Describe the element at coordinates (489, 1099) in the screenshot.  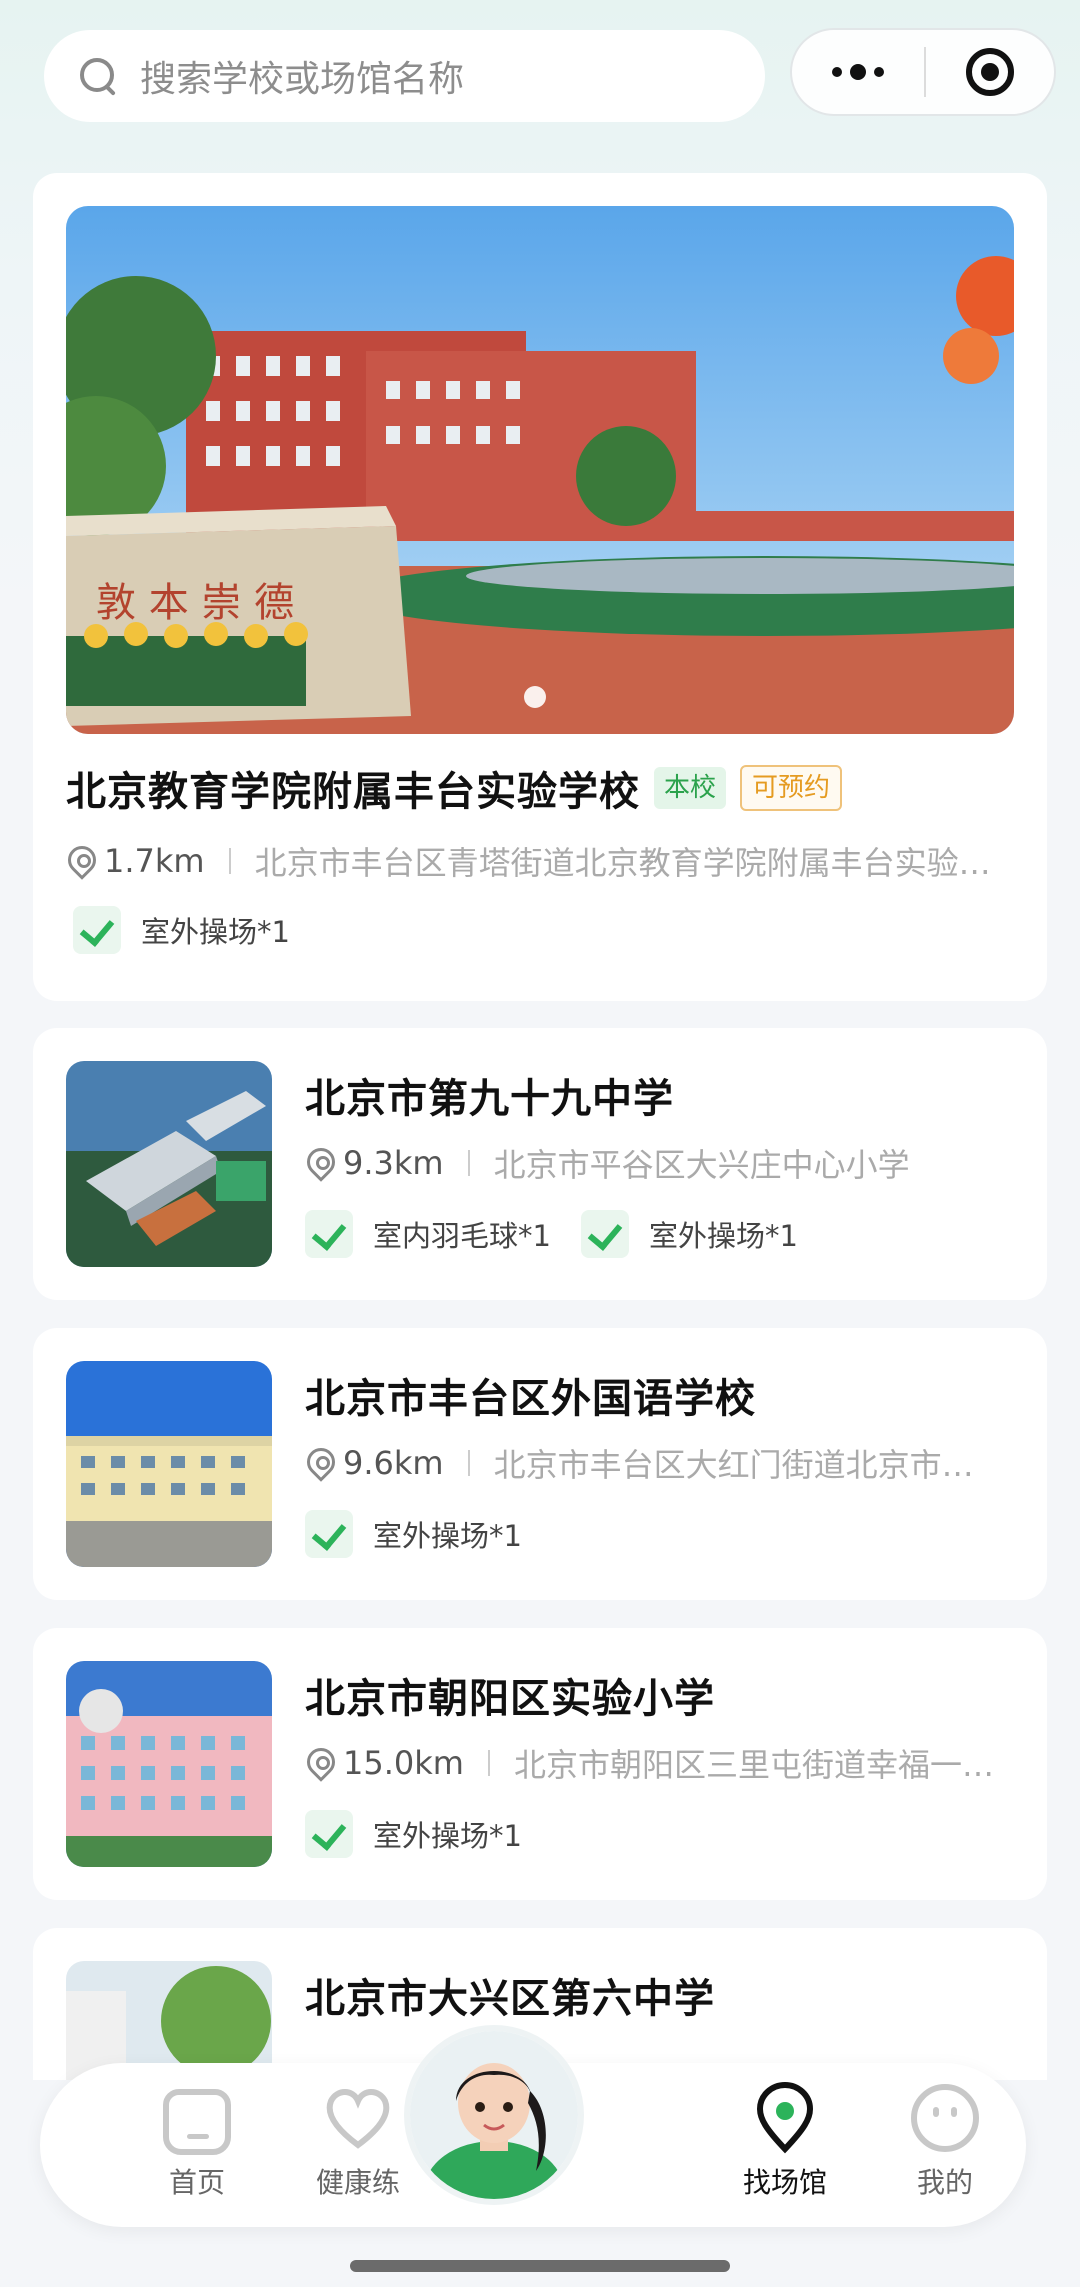
I see `venue-title: 北京市第九十九中学` at that location.